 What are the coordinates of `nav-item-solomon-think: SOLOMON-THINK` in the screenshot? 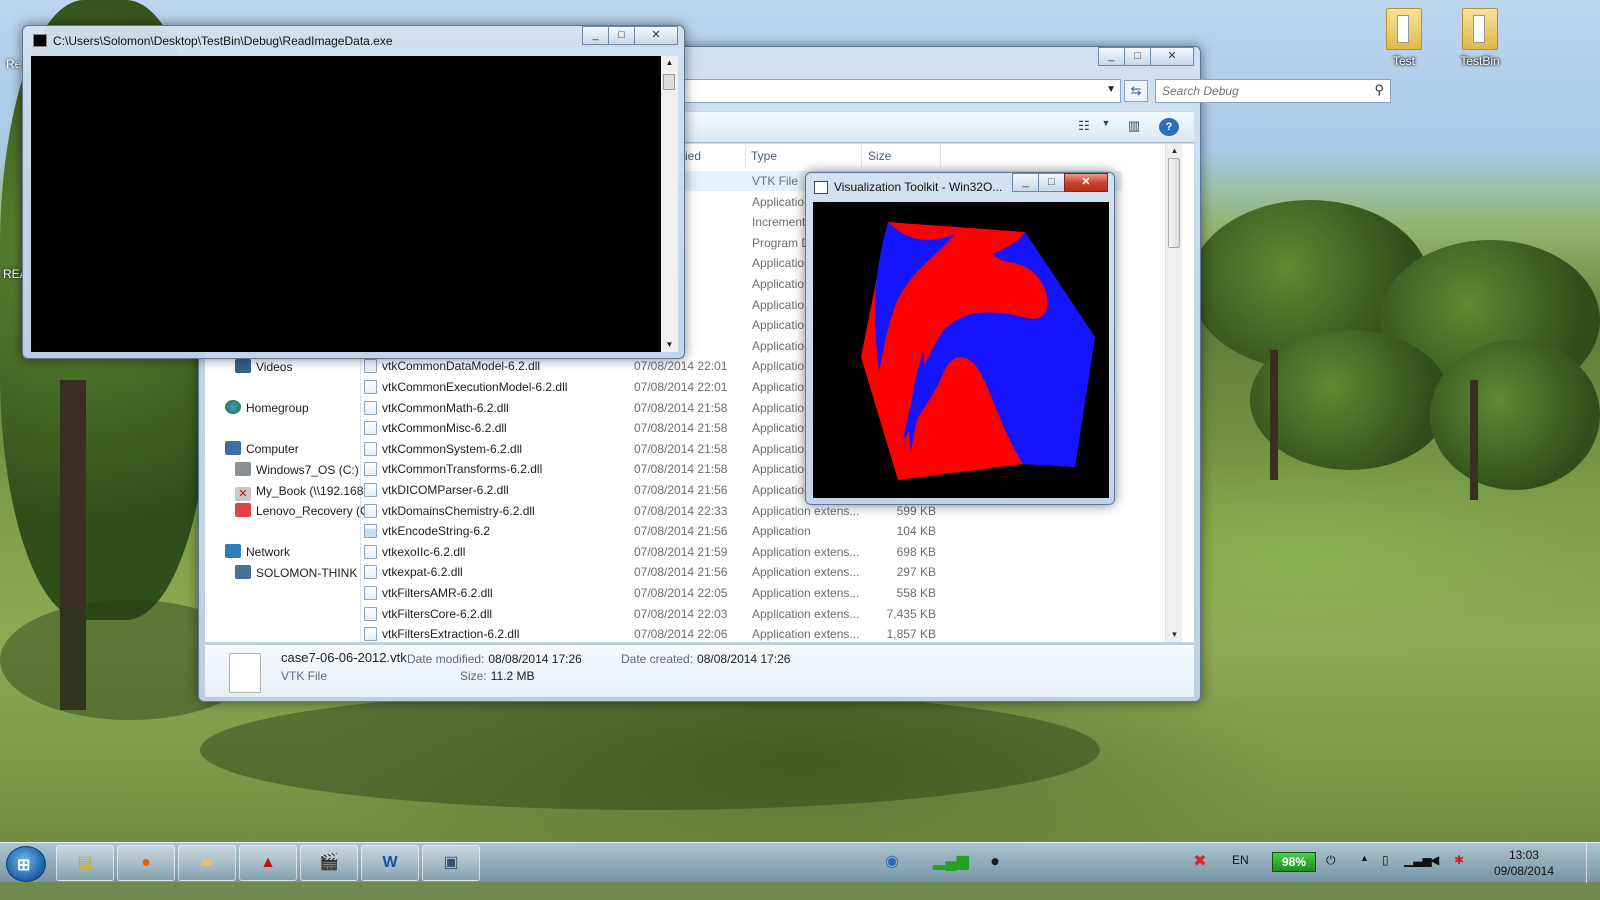 It's located at (296, 573).